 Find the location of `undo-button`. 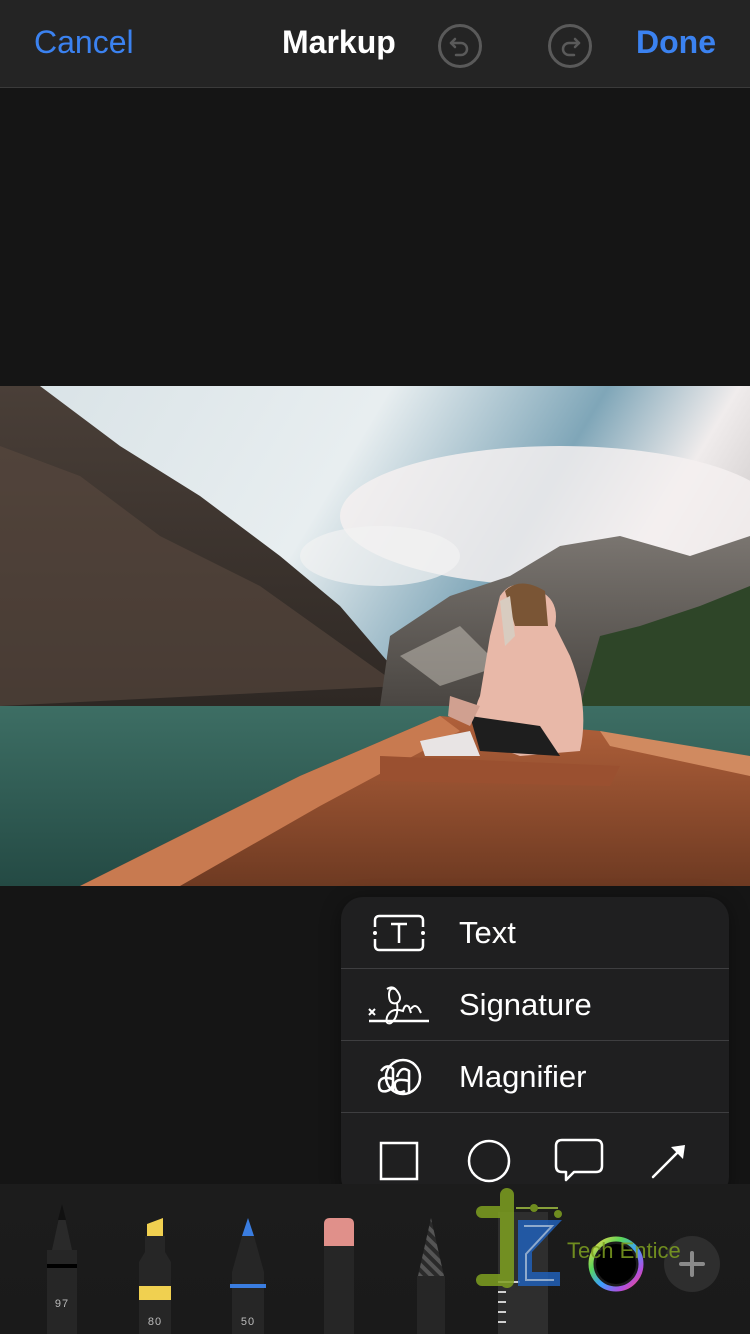

undo-button is located at coordinates (460, 46).